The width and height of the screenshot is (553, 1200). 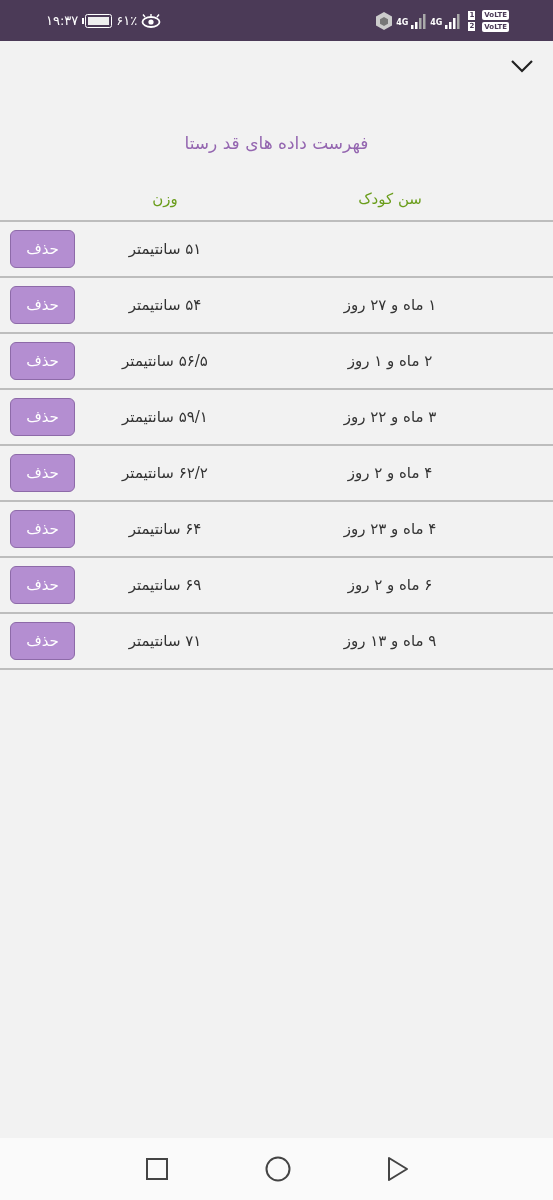 I want to click on table-cell-text: ۴ ماه و ۲۳ روز, so click(x=390, y=529).